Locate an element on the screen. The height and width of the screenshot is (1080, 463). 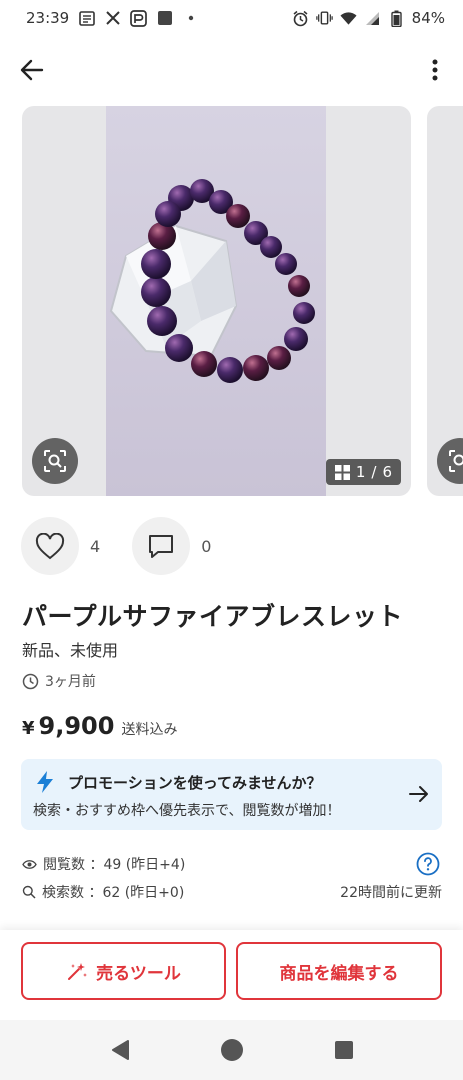
comment-button is located at coordinates (161, 546).